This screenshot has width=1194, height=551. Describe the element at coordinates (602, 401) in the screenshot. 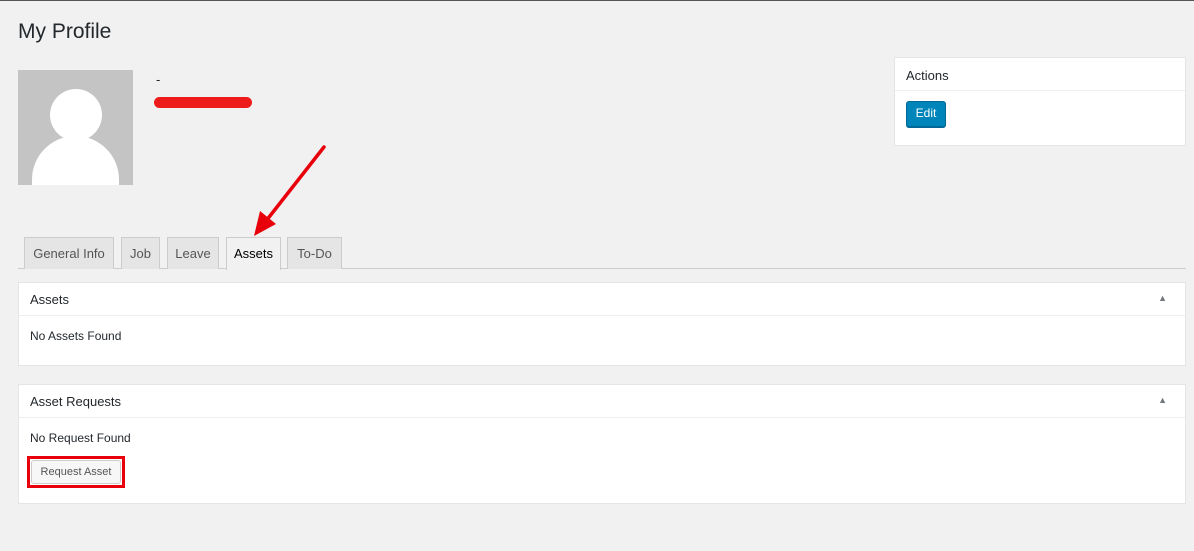

I see `asset-requests-box-header: Asset Requests ▲` at that location.